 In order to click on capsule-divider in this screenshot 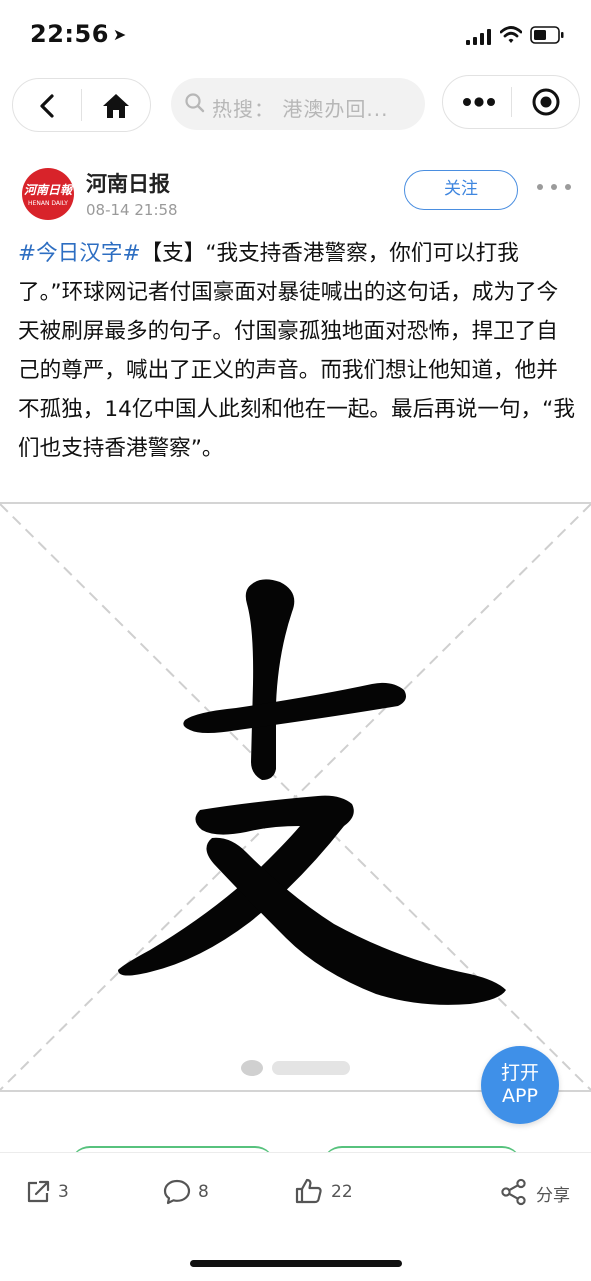, I will do `click(511, 102)`.